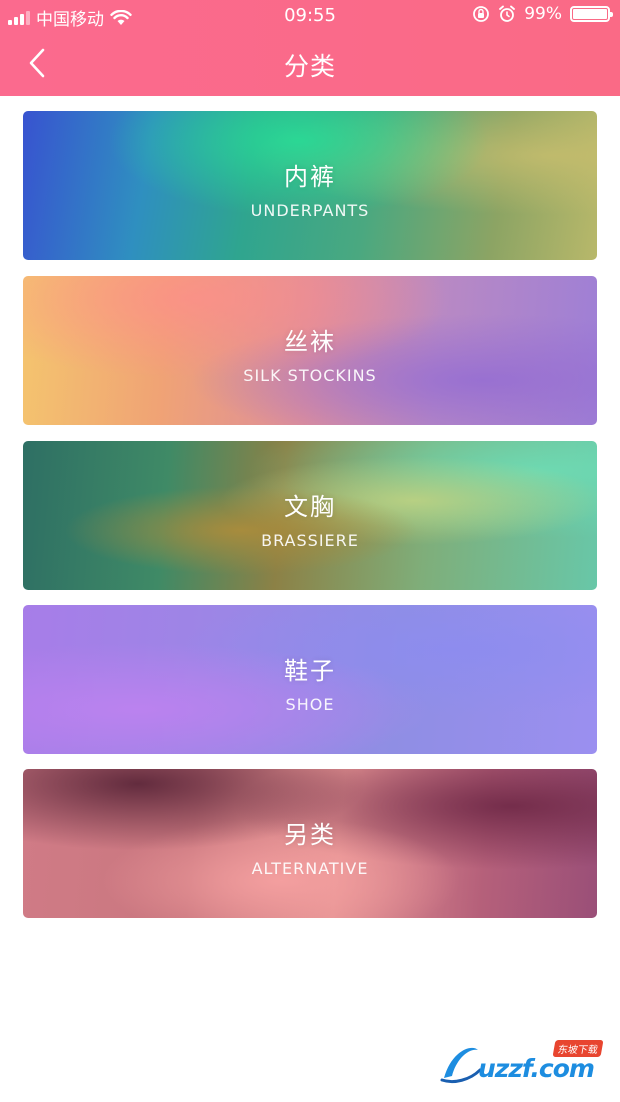  I want to click on category-card-alternative: 另类 ALTERNATIVE, so click(310, 843).